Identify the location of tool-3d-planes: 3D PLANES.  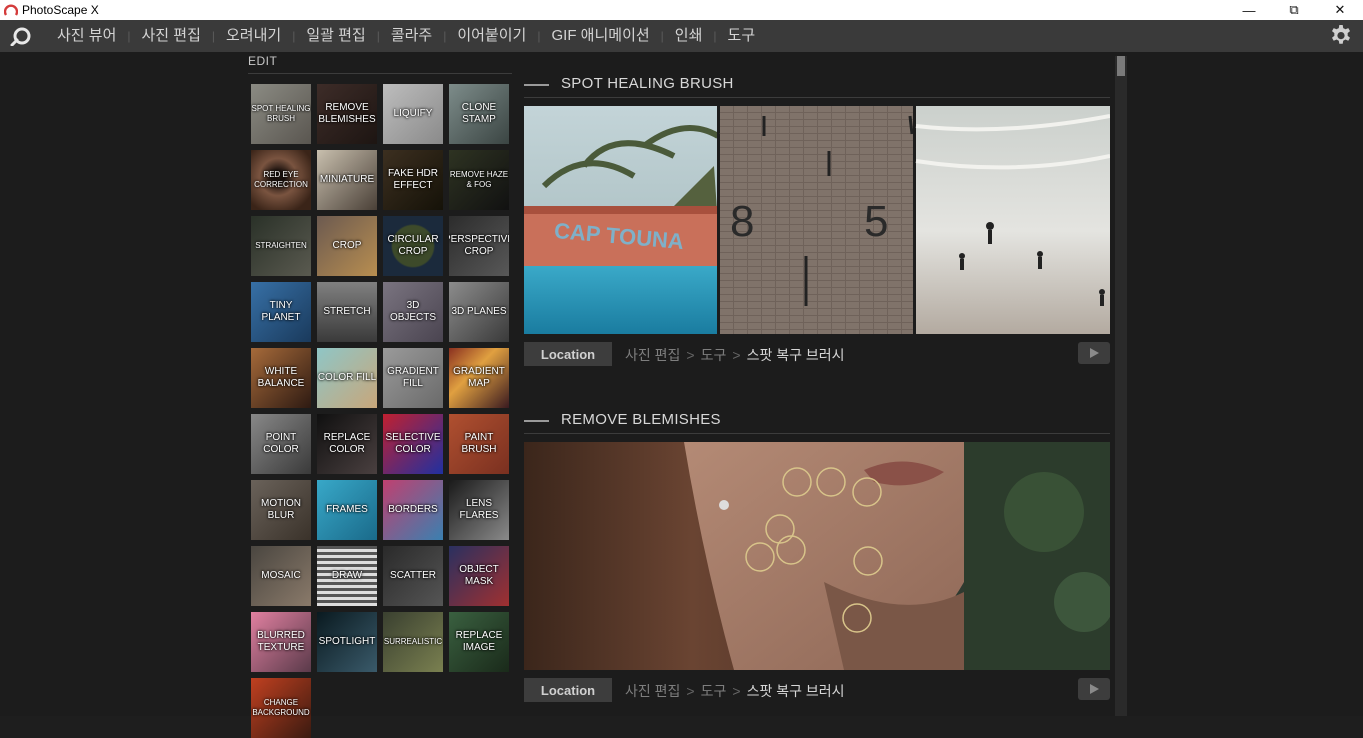
(479, 312).